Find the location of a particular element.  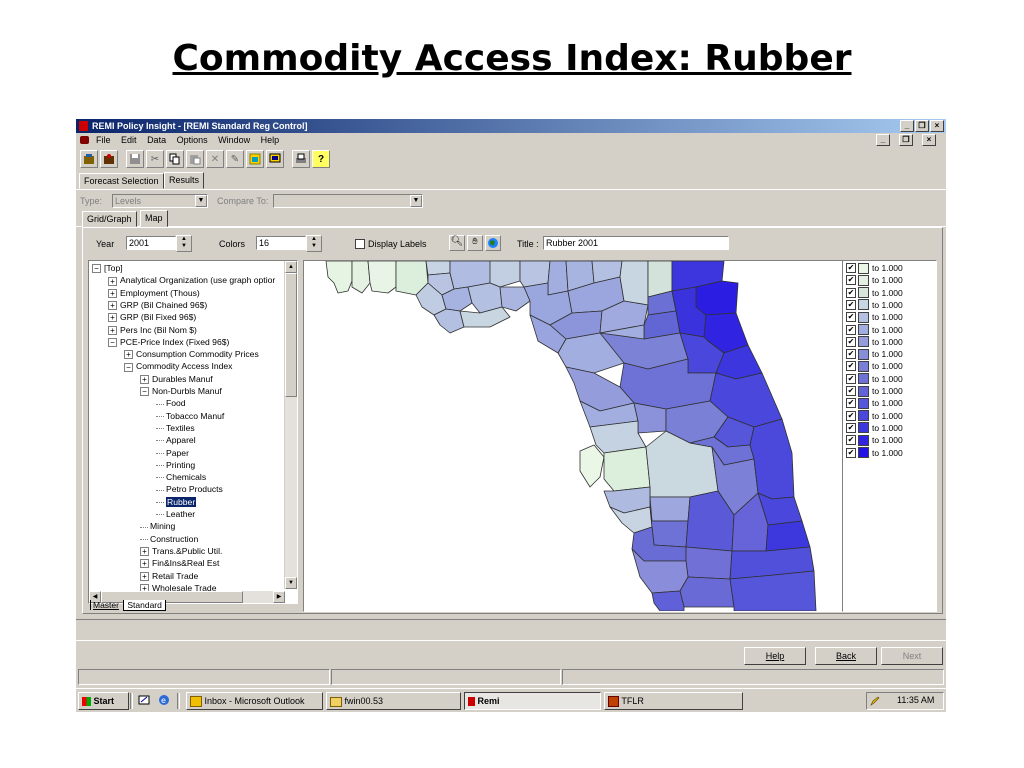

tree-node: + Durables Manuf is located at coordinates (176, 379).